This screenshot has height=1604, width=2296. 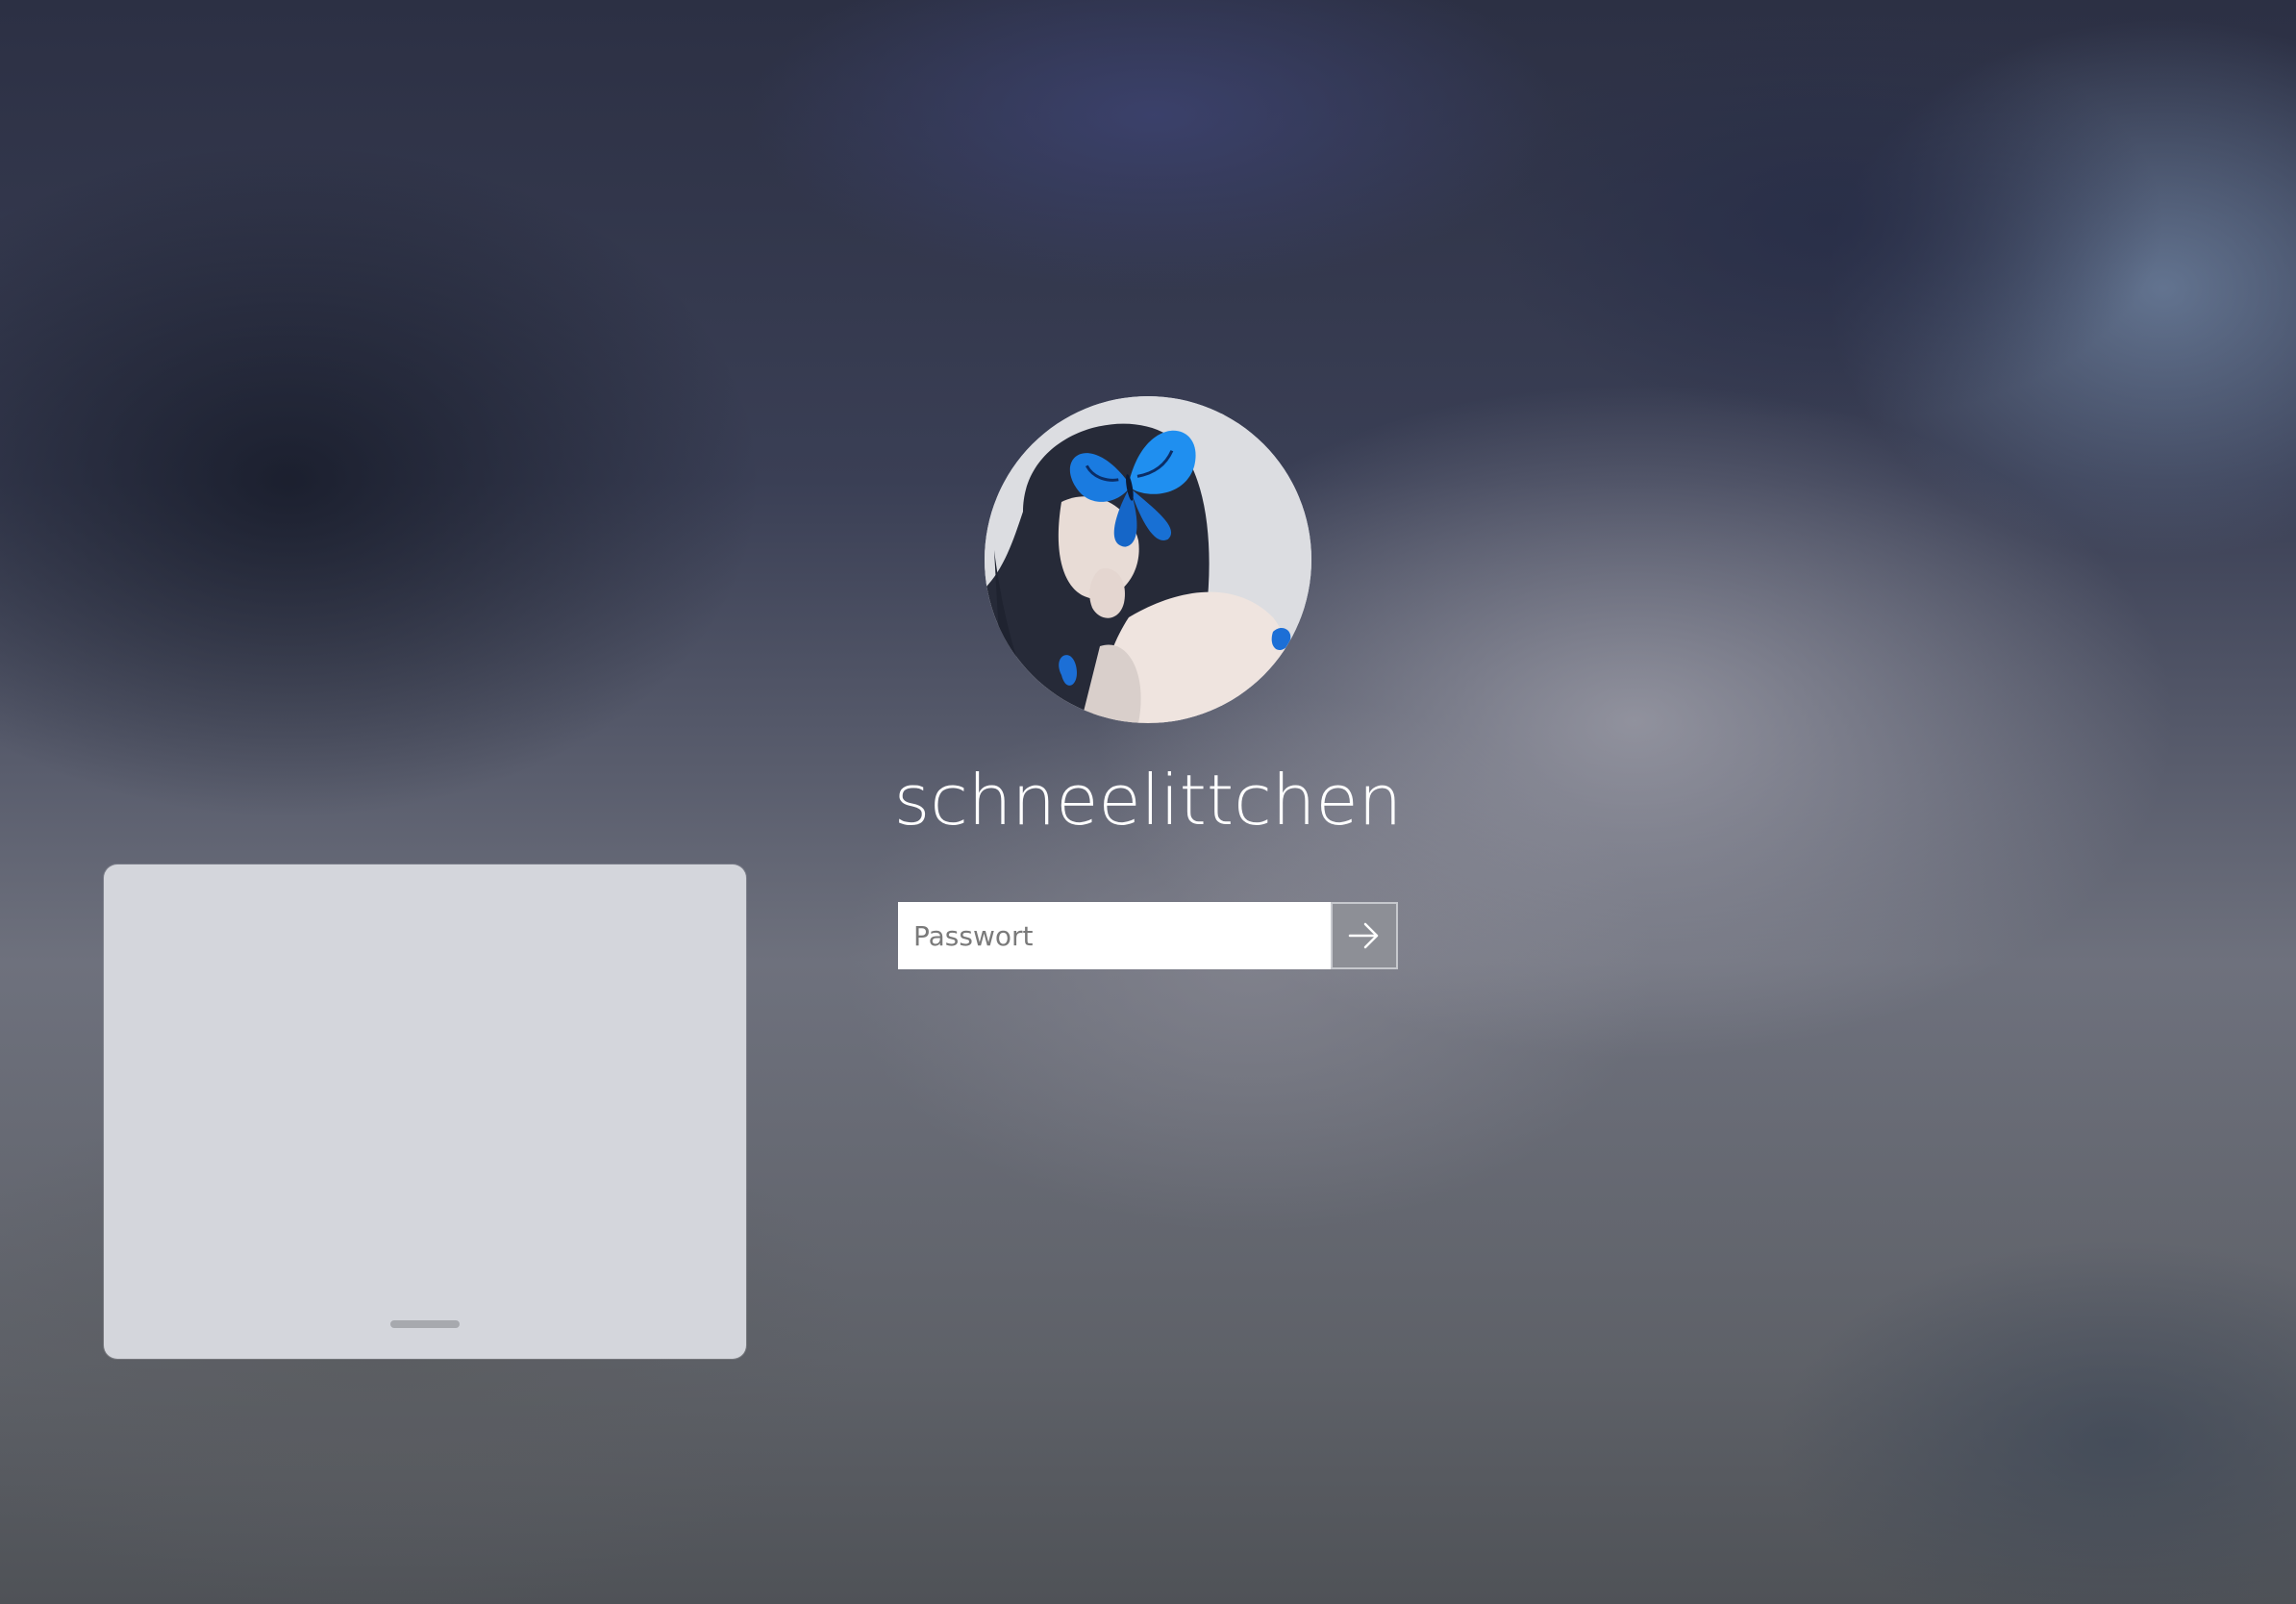 What do you see at coordinates (425, 1324) in the screenshot?
I see `panel-drag-handle` at bounding box center [425, 1324].